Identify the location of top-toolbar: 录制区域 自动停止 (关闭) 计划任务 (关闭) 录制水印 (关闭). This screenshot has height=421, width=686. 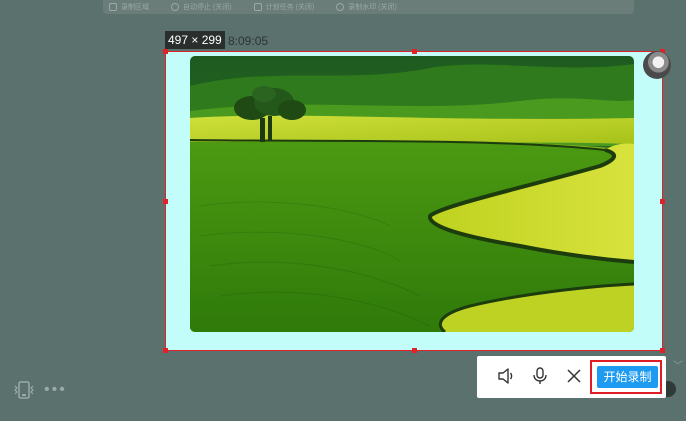
(368, 7).